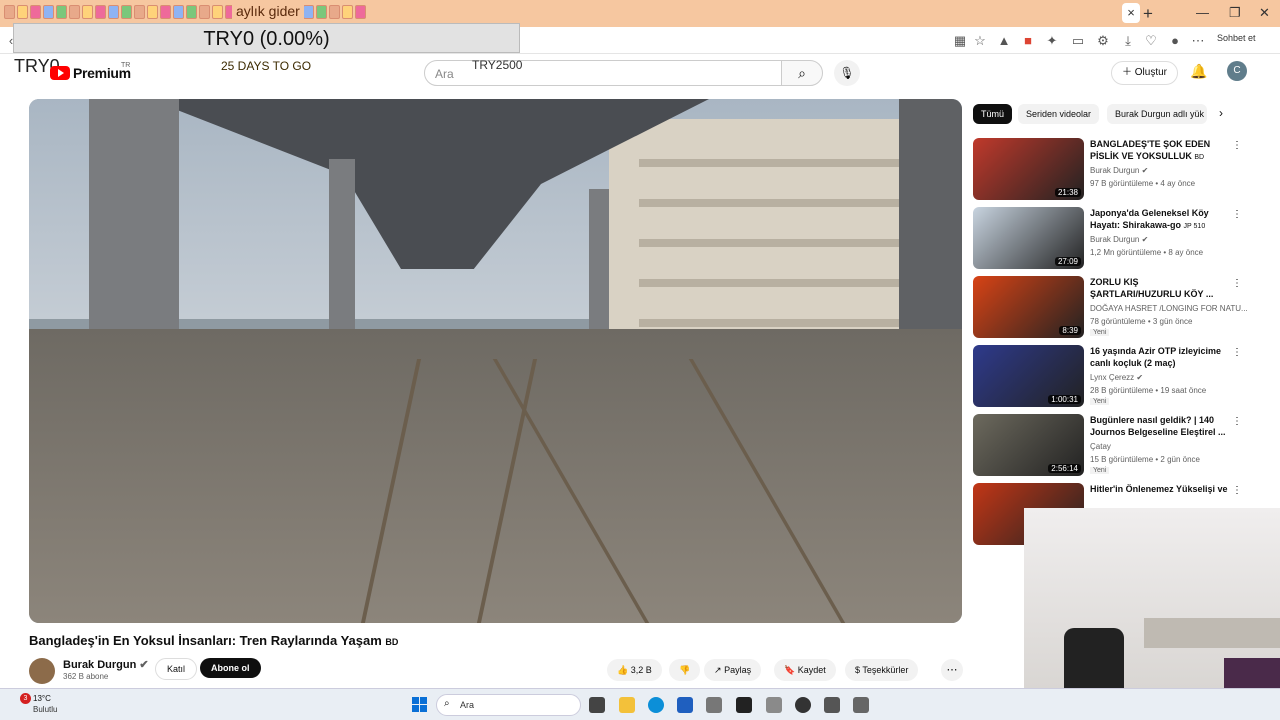 The width and height of the screenshot is (1280, 720). What do you see at coordinates (1078, 41) in the screenshot?
I see `split-screen-icon: ▭` at bounding box center [1078, 41].